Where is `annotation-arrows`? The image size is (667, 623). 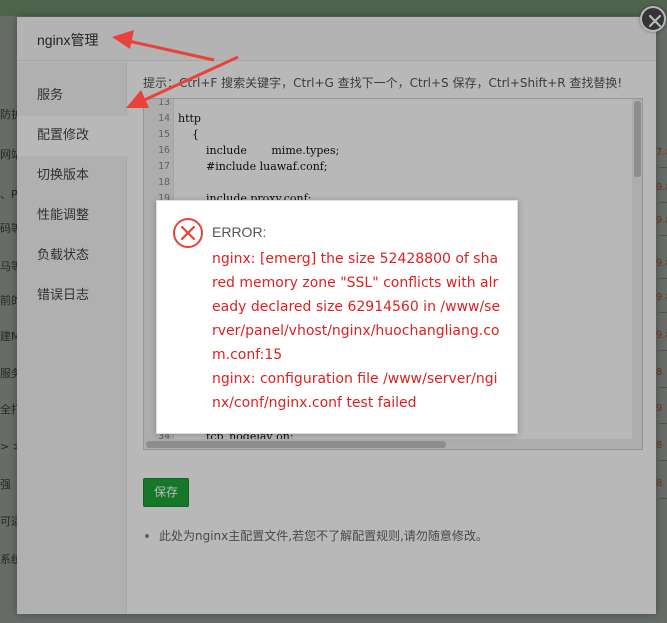
annotation-arrows is located at coordinates (175, 69).